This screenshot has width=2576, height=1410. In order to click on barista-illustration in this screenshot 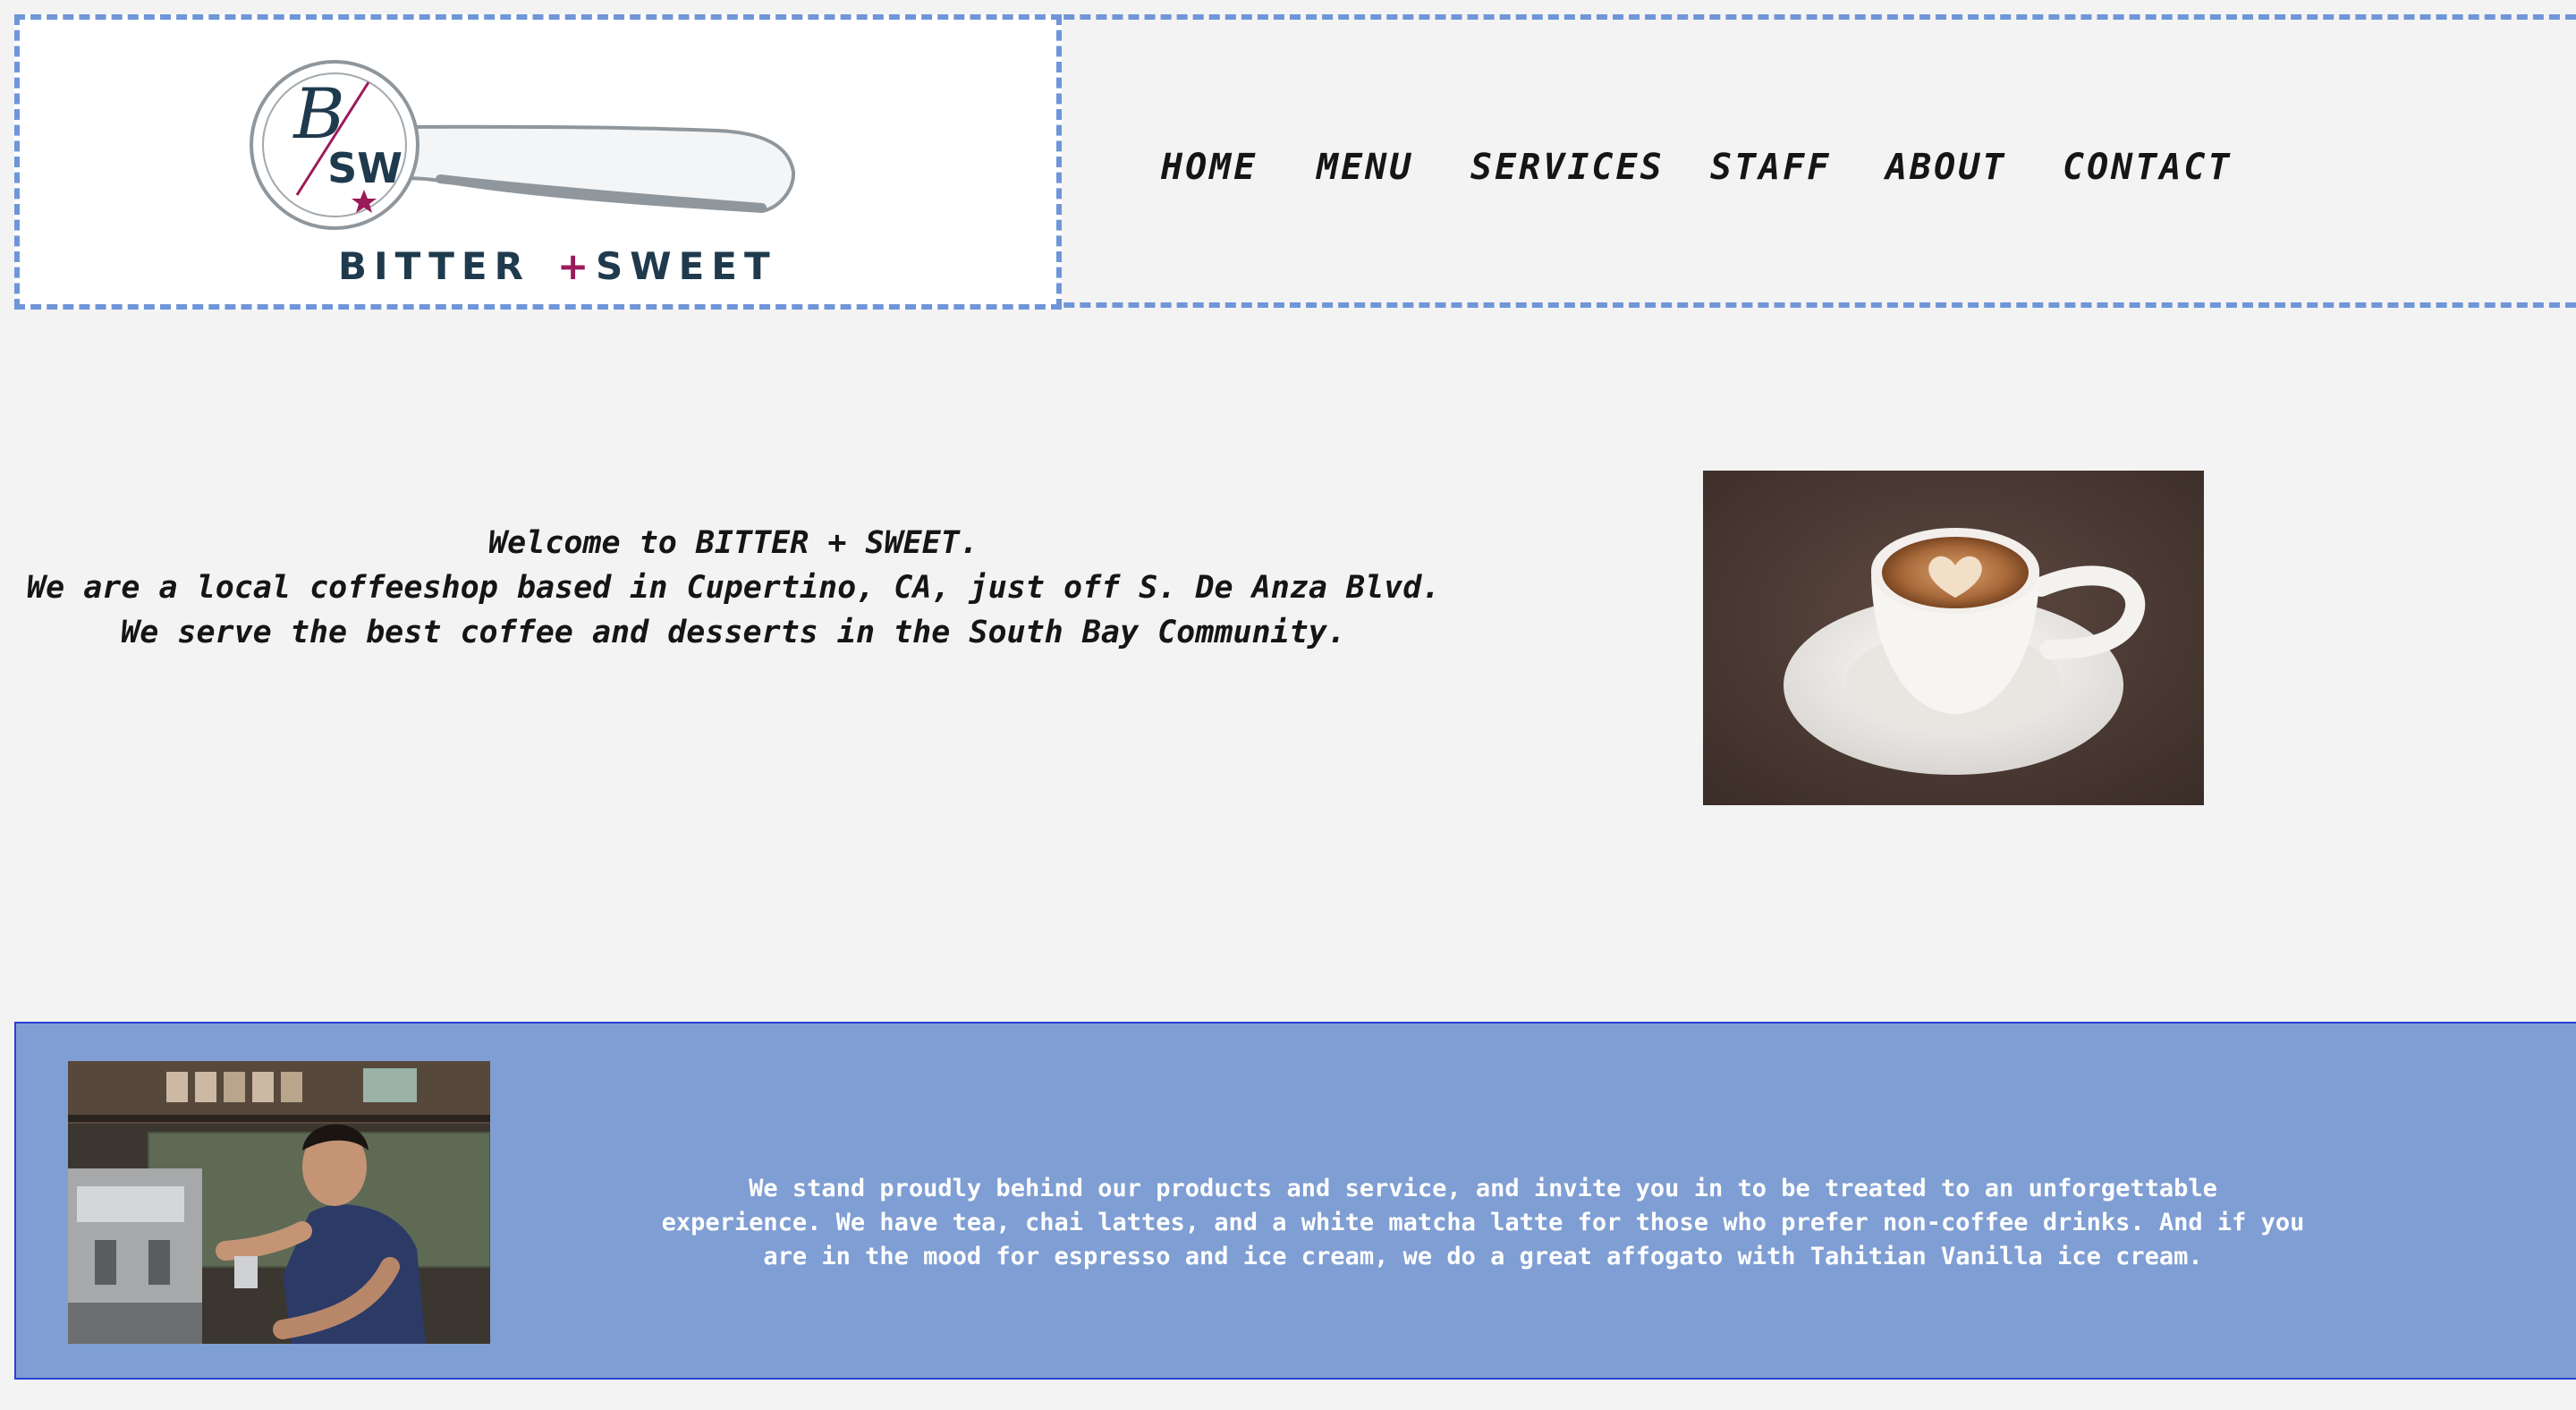, I will do `click(279, 1202)`.